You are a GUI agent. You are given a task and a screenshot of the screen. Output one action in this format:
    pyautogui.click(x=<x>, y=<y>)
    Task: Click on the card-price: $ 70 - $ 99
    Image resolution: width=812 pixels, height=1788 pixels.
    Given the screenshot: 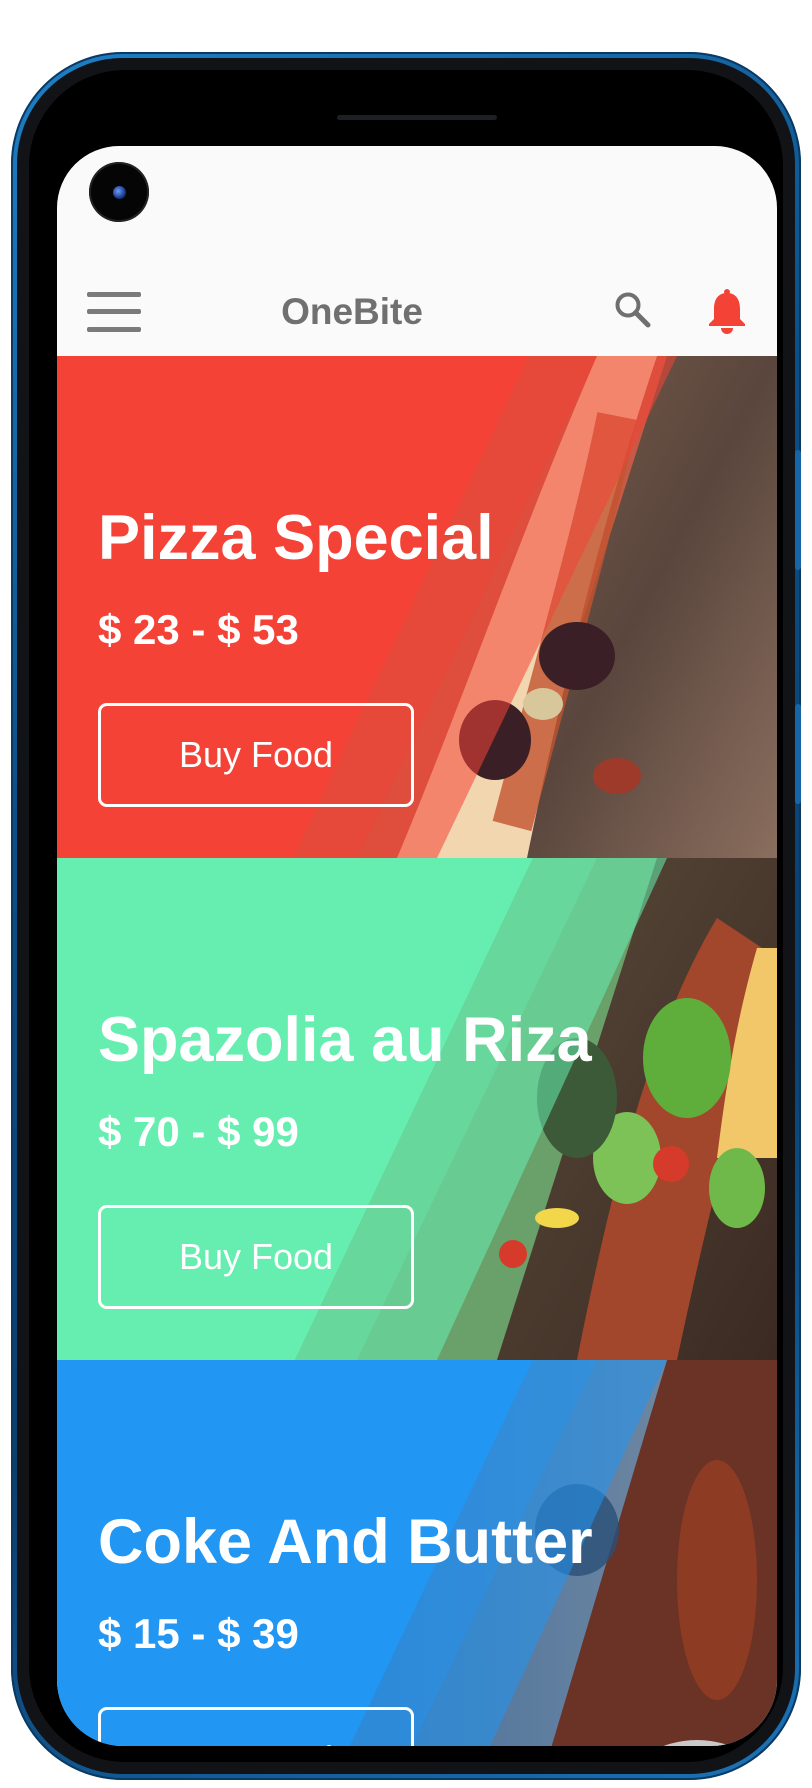 What is the action you would take?
    pyautogui.click(x=198, y=1131)
    